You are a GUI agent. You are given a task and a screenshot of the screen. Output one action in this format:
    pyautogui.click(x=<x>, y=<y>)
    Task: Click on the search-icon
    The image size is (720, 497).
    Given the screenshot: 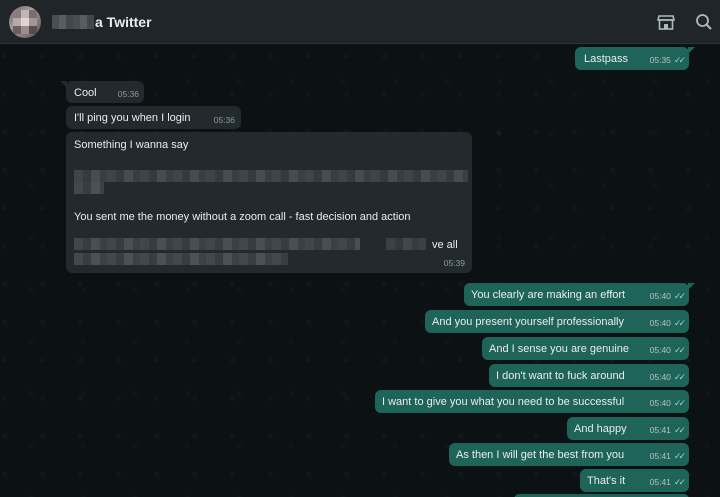 What is the action you would take?
    pyautogui.click(x=704, y=22)
    